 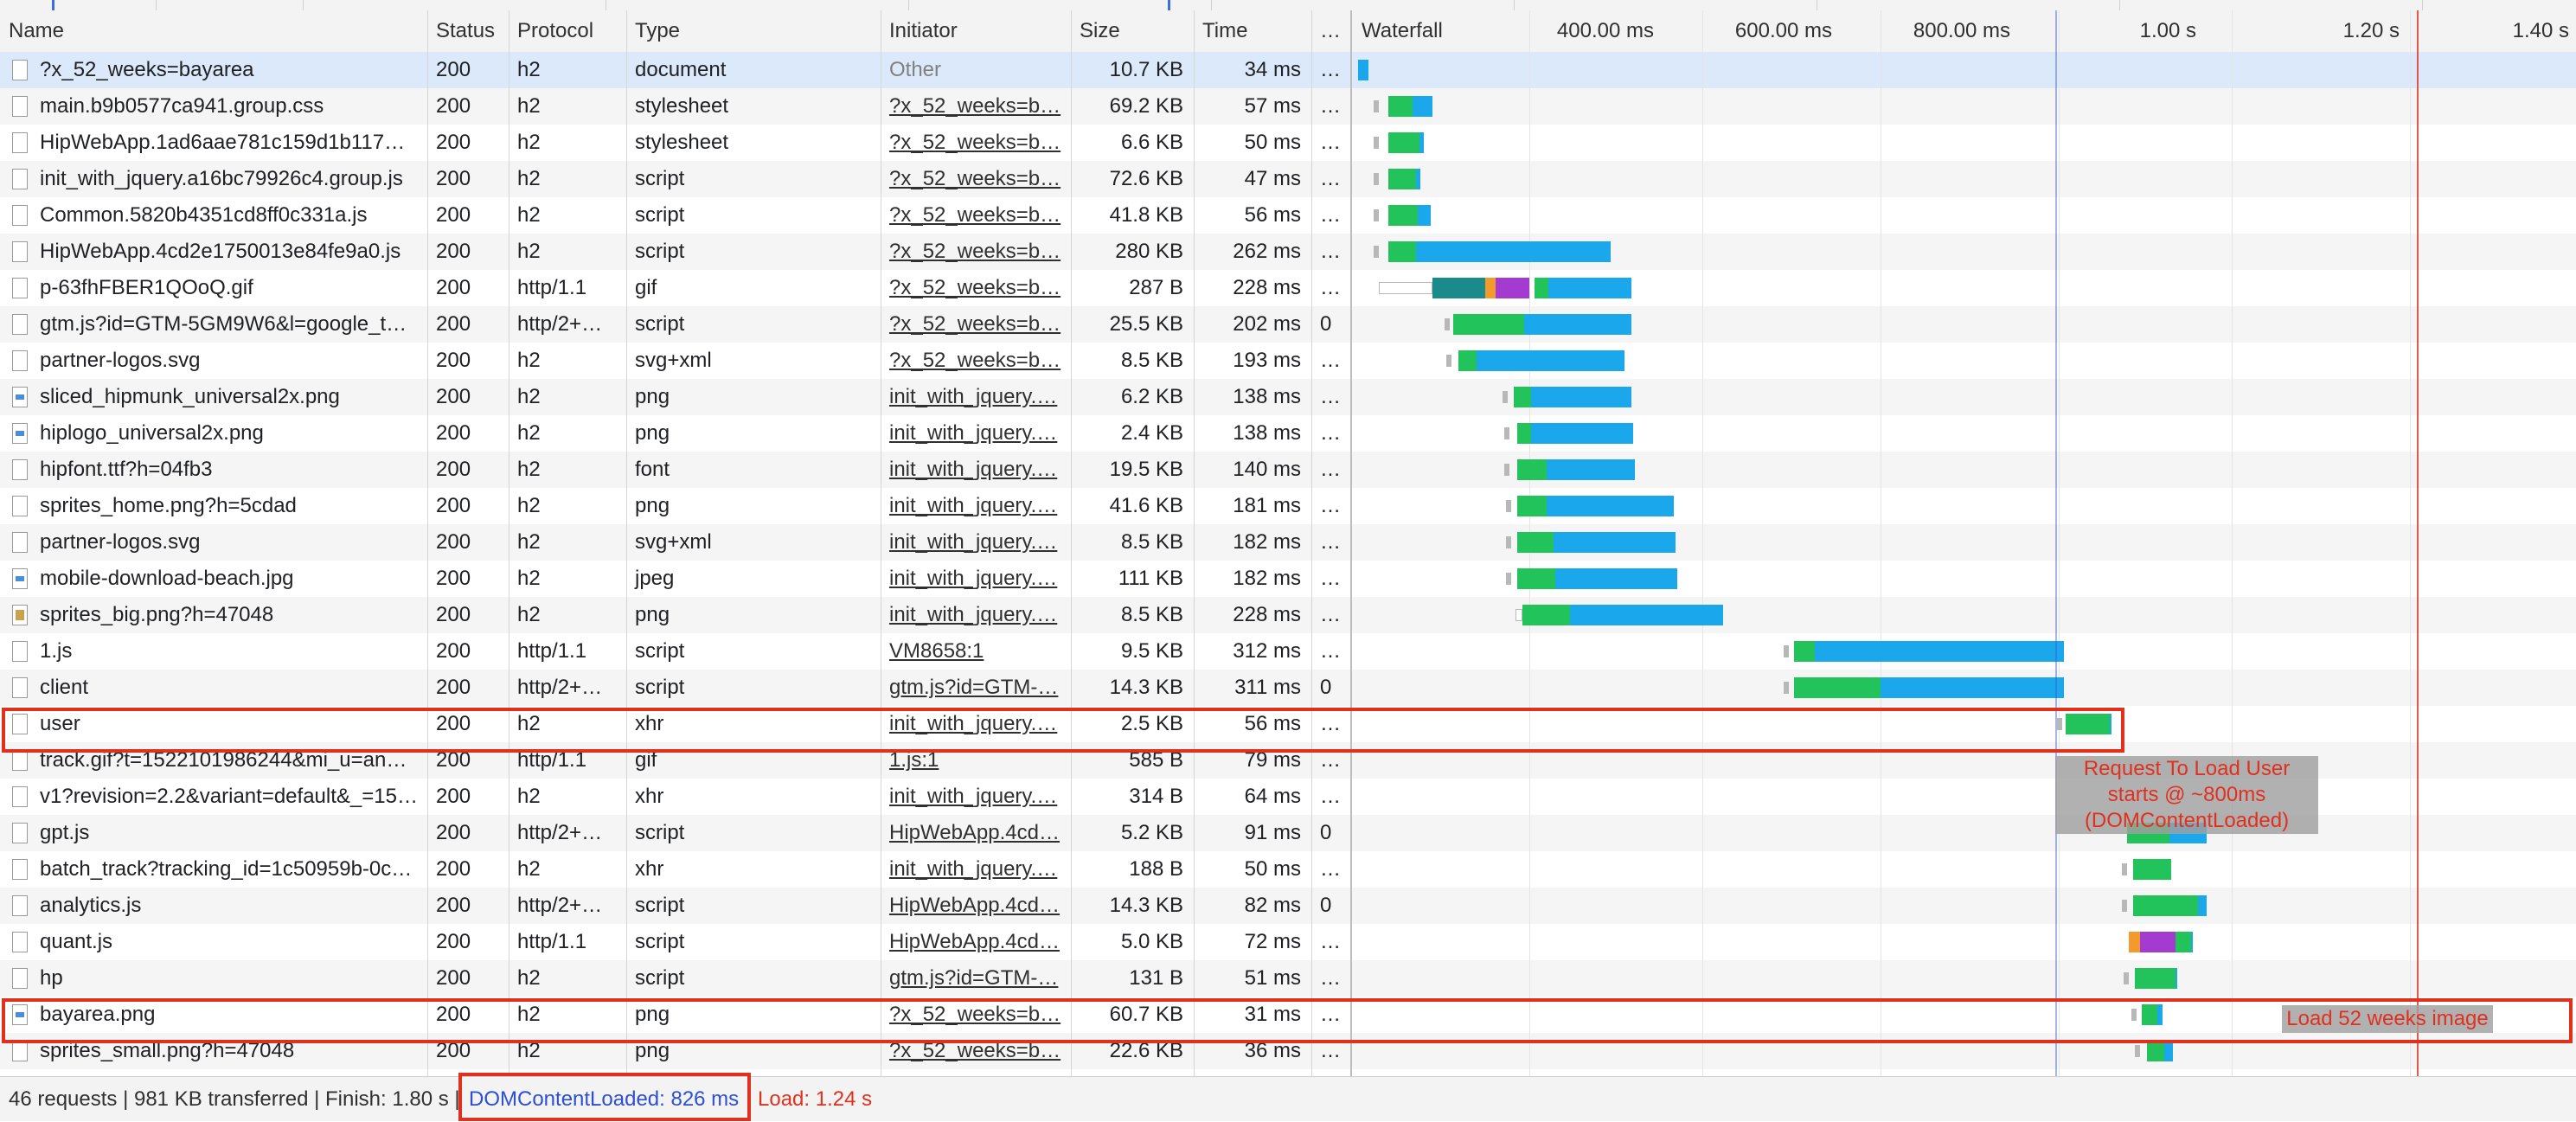 What do you see at coordinates (227, 70) in the screenshot?
I see `request-name: ?x_52_weeks=bayarea` at bounding box center [227, 70].